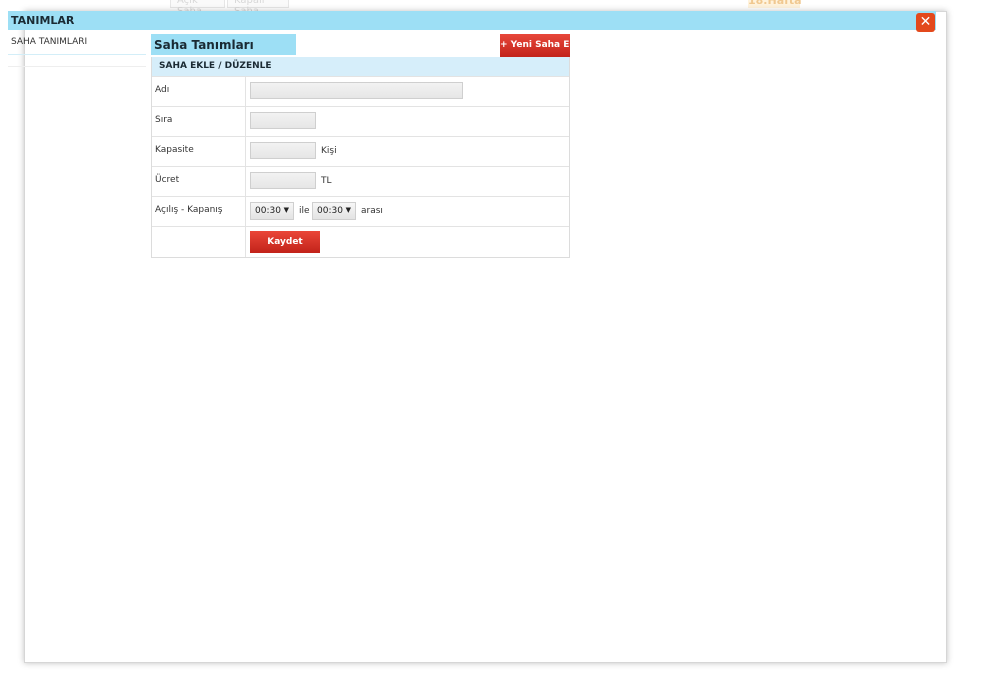 The height and width of the screenshot is (700, 1000). What do you see at coordinates (925, 22) in the screenshot?
I see `close-icon: ✕` at bounding box center [925, 22].